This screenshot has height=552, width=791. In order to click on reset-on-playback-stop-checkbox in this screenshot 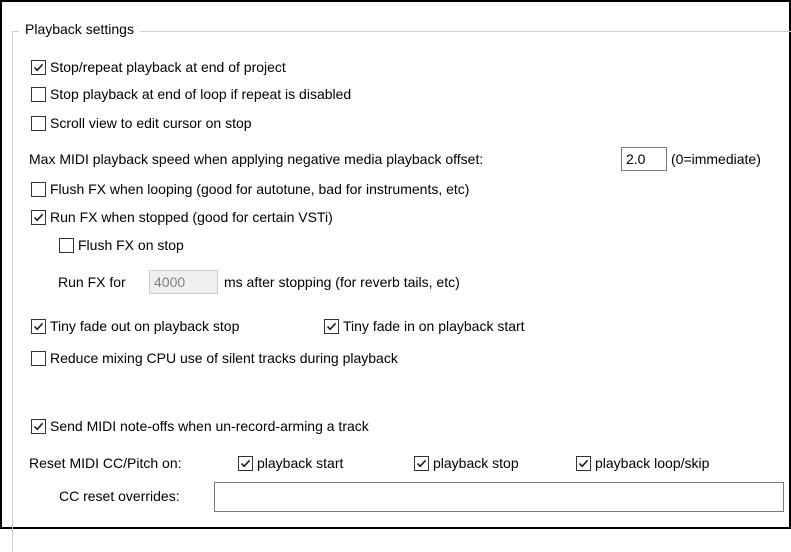, I will do `click(421, 463)`.